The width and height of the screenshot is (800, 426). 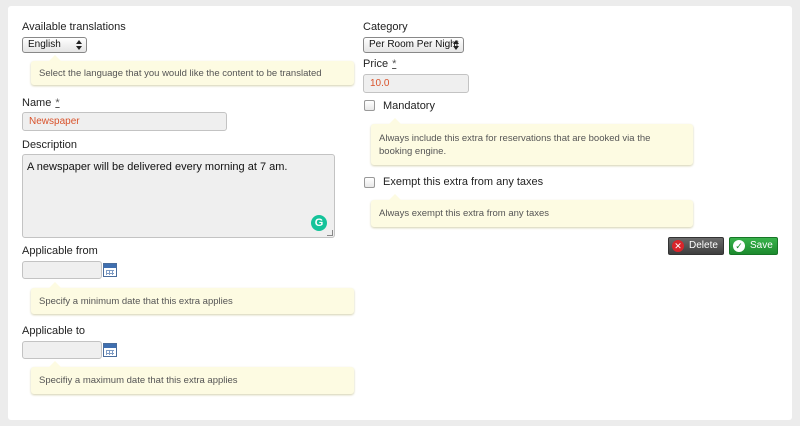 I want to click on delete-button-label: Delete, so click(x=703, y=245).